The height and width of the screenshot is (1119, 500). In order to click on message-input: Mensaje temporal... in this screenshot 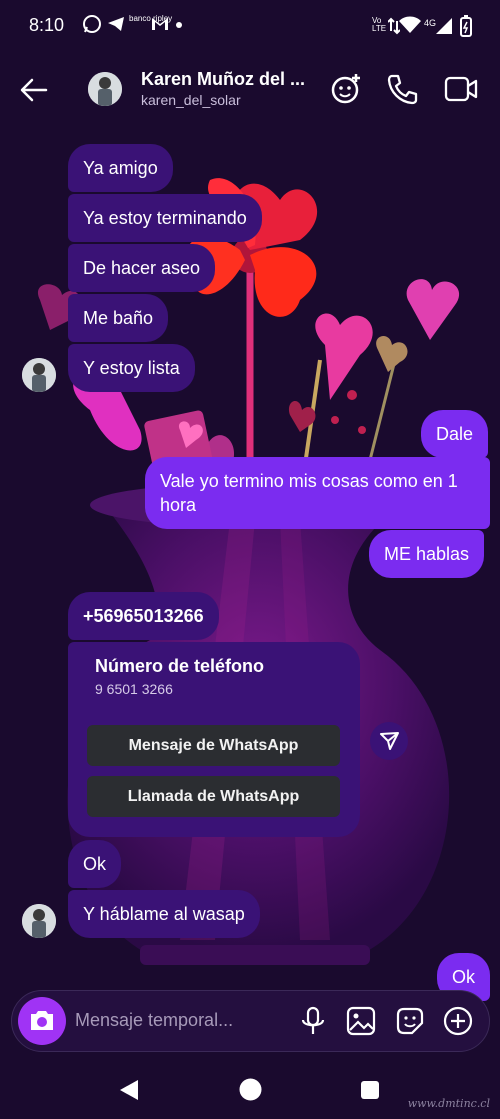, I will do `click(154, 1020)`.